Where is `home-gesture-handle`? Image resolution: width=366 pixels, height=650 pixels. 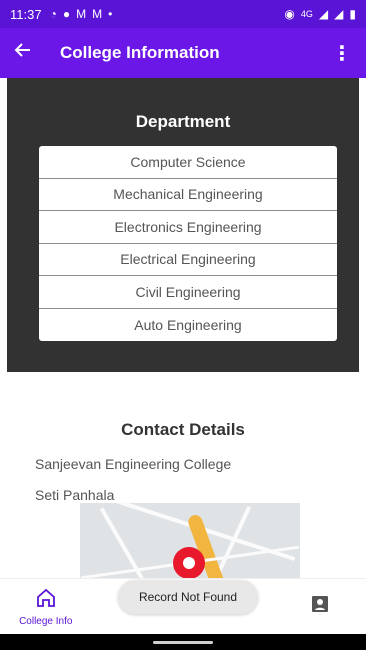
home-gesture-handle is located at coordinates (183, 642).